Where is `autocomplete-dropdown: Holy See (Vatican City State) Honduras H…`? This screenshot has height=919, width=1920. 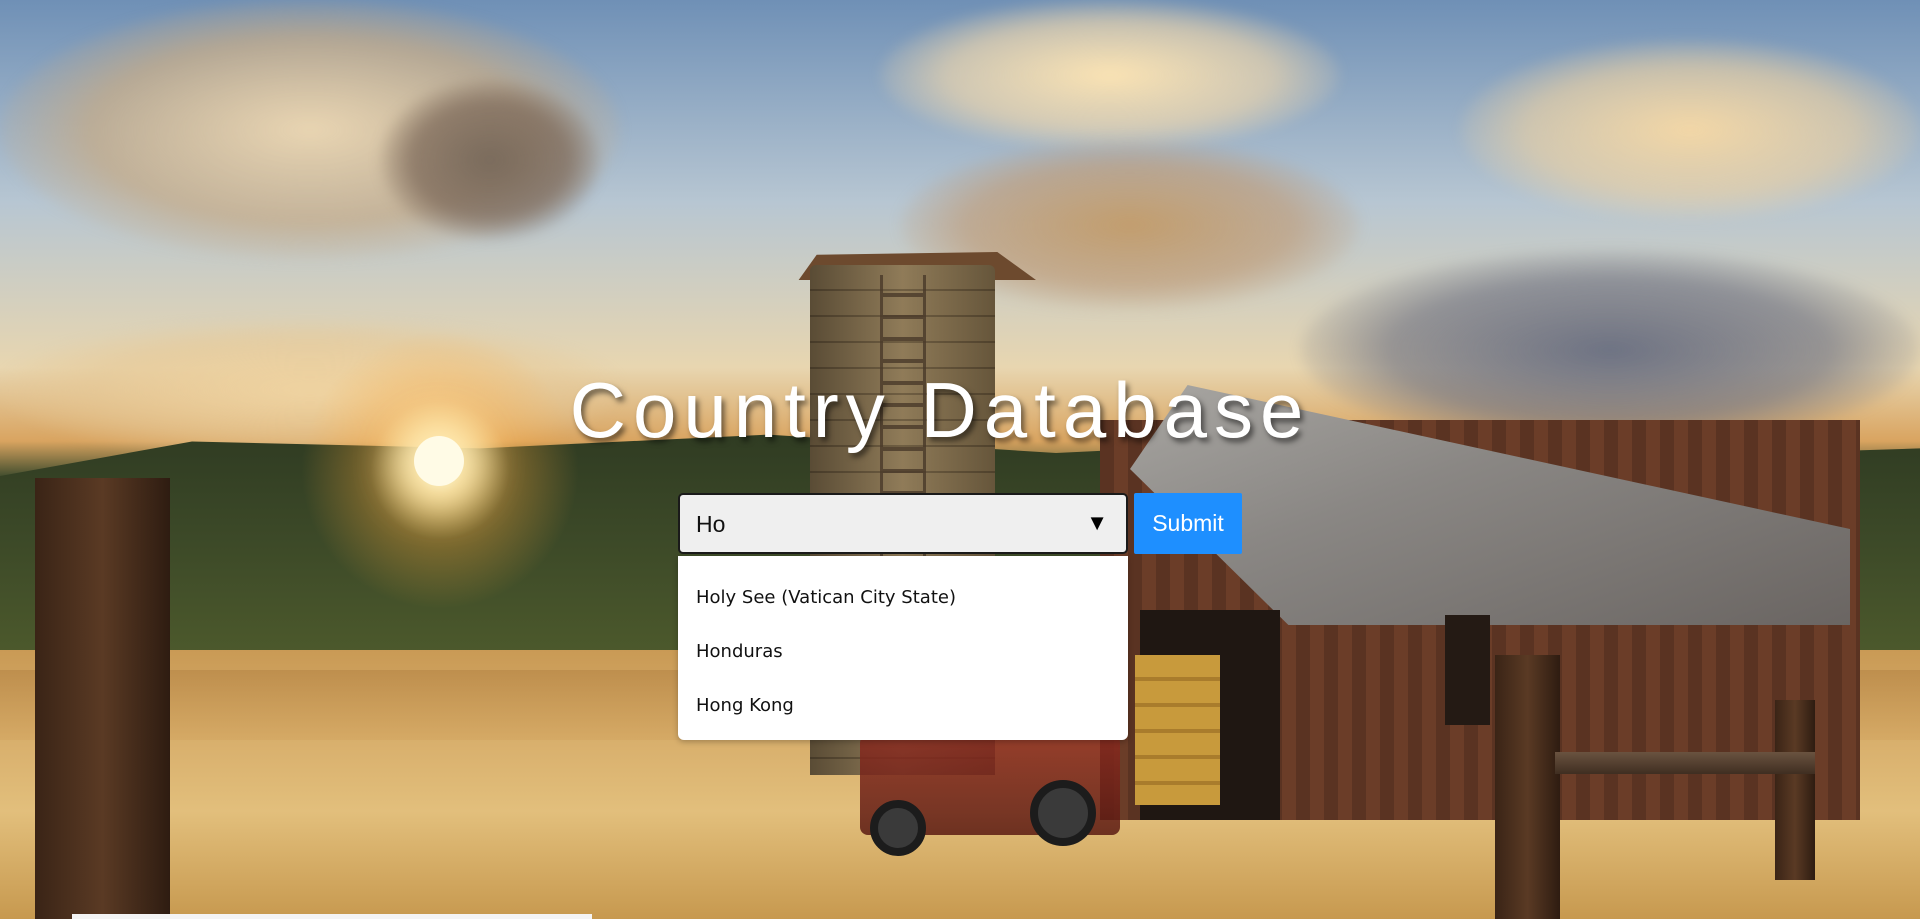 autocomplete-dropdown: Holy See (Vatican City State) Honduras H… is located at coordinates (903, 648).